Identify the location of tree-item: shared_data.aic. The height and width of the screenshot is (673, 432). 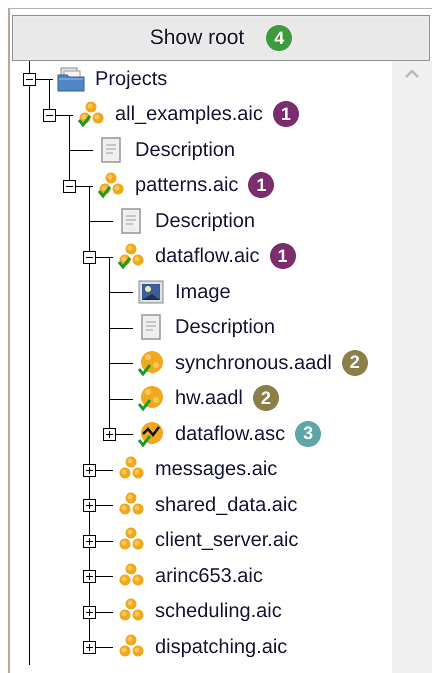
(226, 505).